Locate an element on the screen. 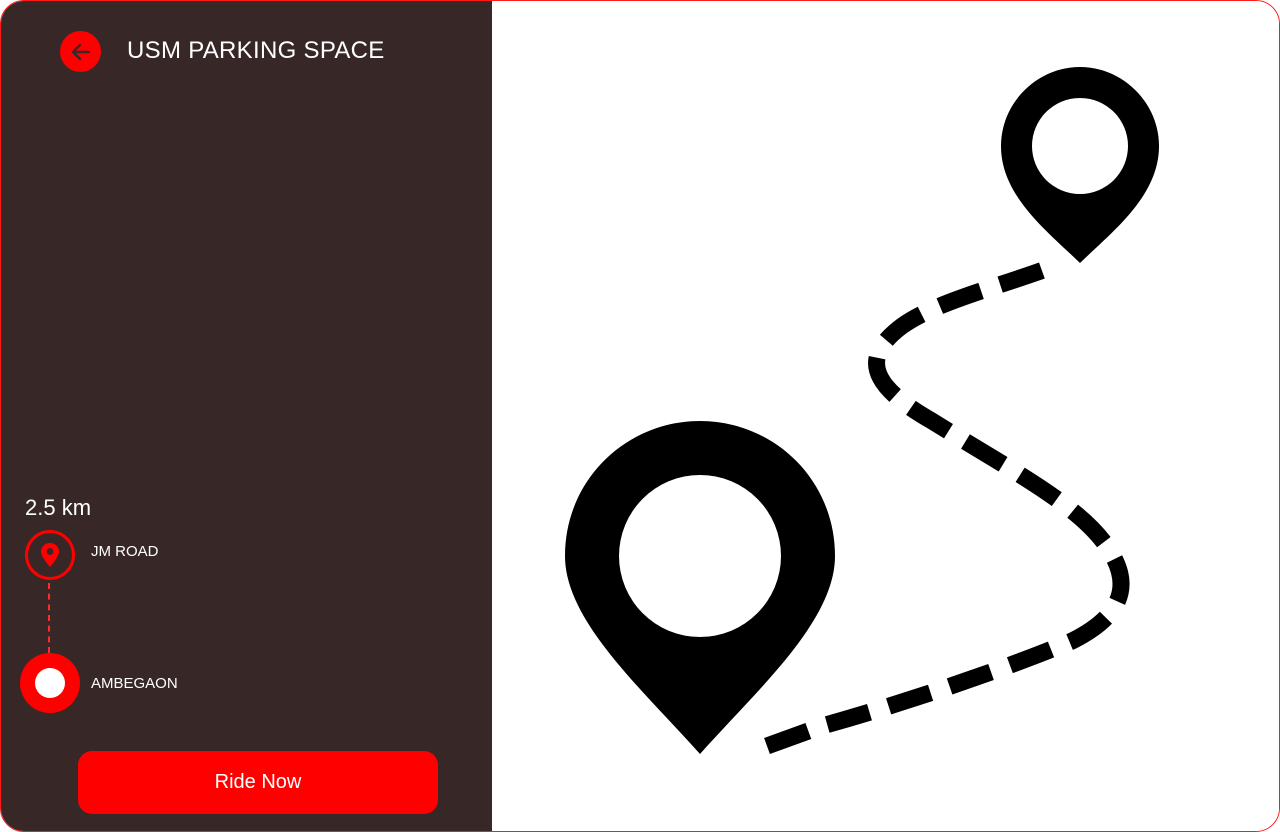 The image size is (1280, 832). trip-distance: 2.5 km is located at coordinates (58, 507).